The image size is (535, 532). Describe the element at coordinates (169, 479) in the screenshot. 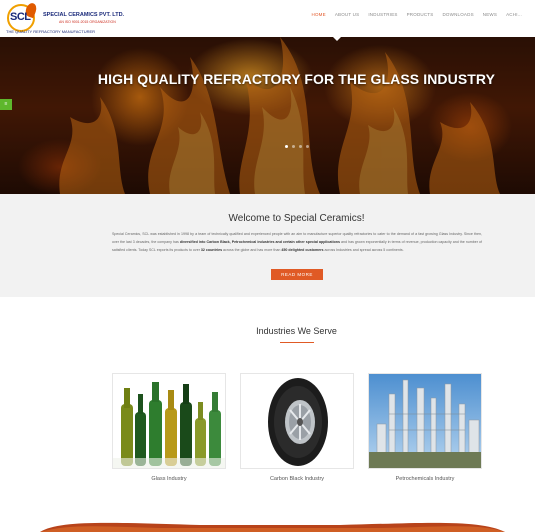

I see `industry-label-glass: Glass Industry` at that location.